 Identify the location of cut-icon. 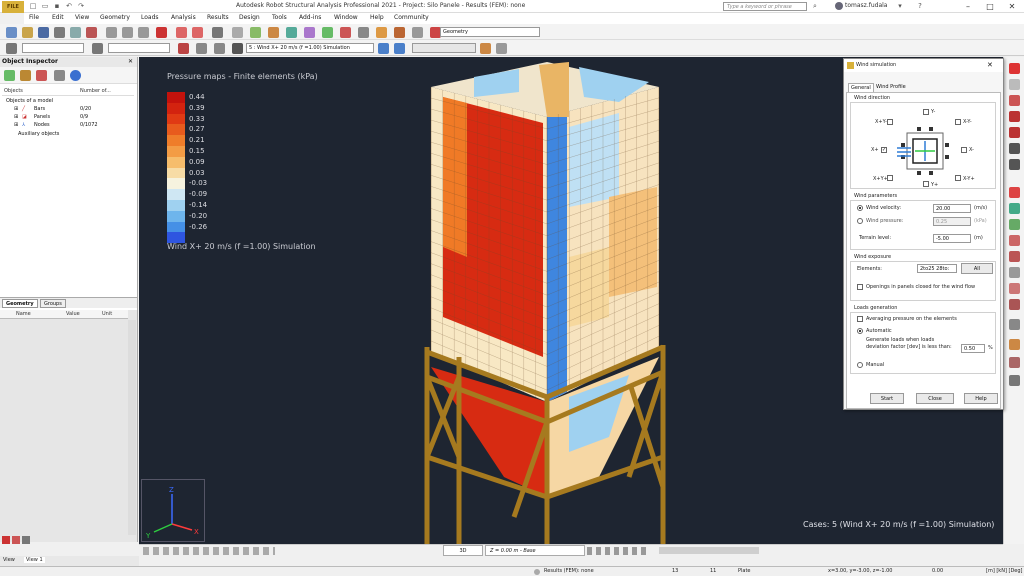
(111, 32).